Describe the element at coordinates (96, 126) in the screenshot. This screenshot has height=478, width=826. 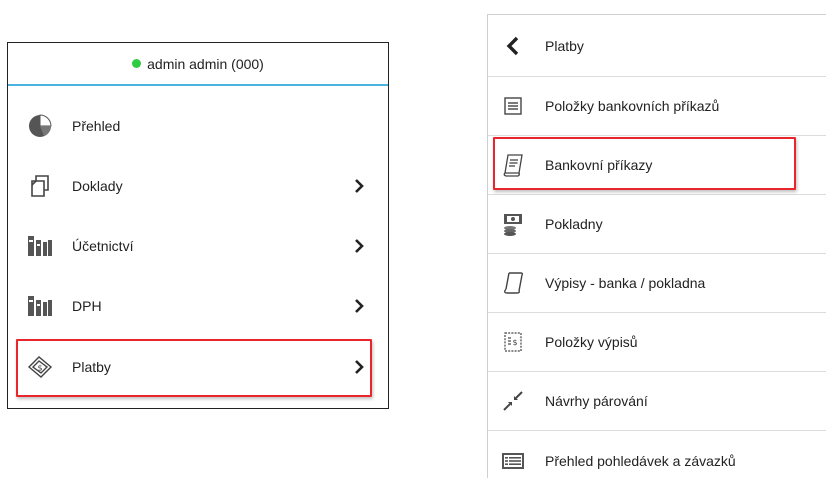
I see `menu-item-label: Přehled` at that location.